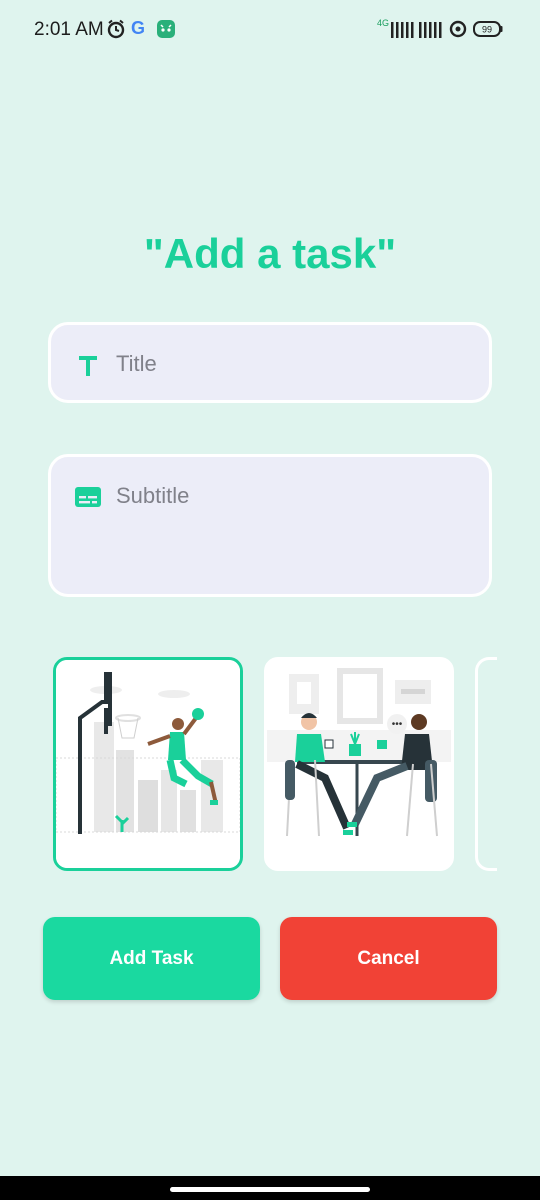  Describe the element at coordinates (292, 496) in the screenshot. I see `subtitle-input` at that location.